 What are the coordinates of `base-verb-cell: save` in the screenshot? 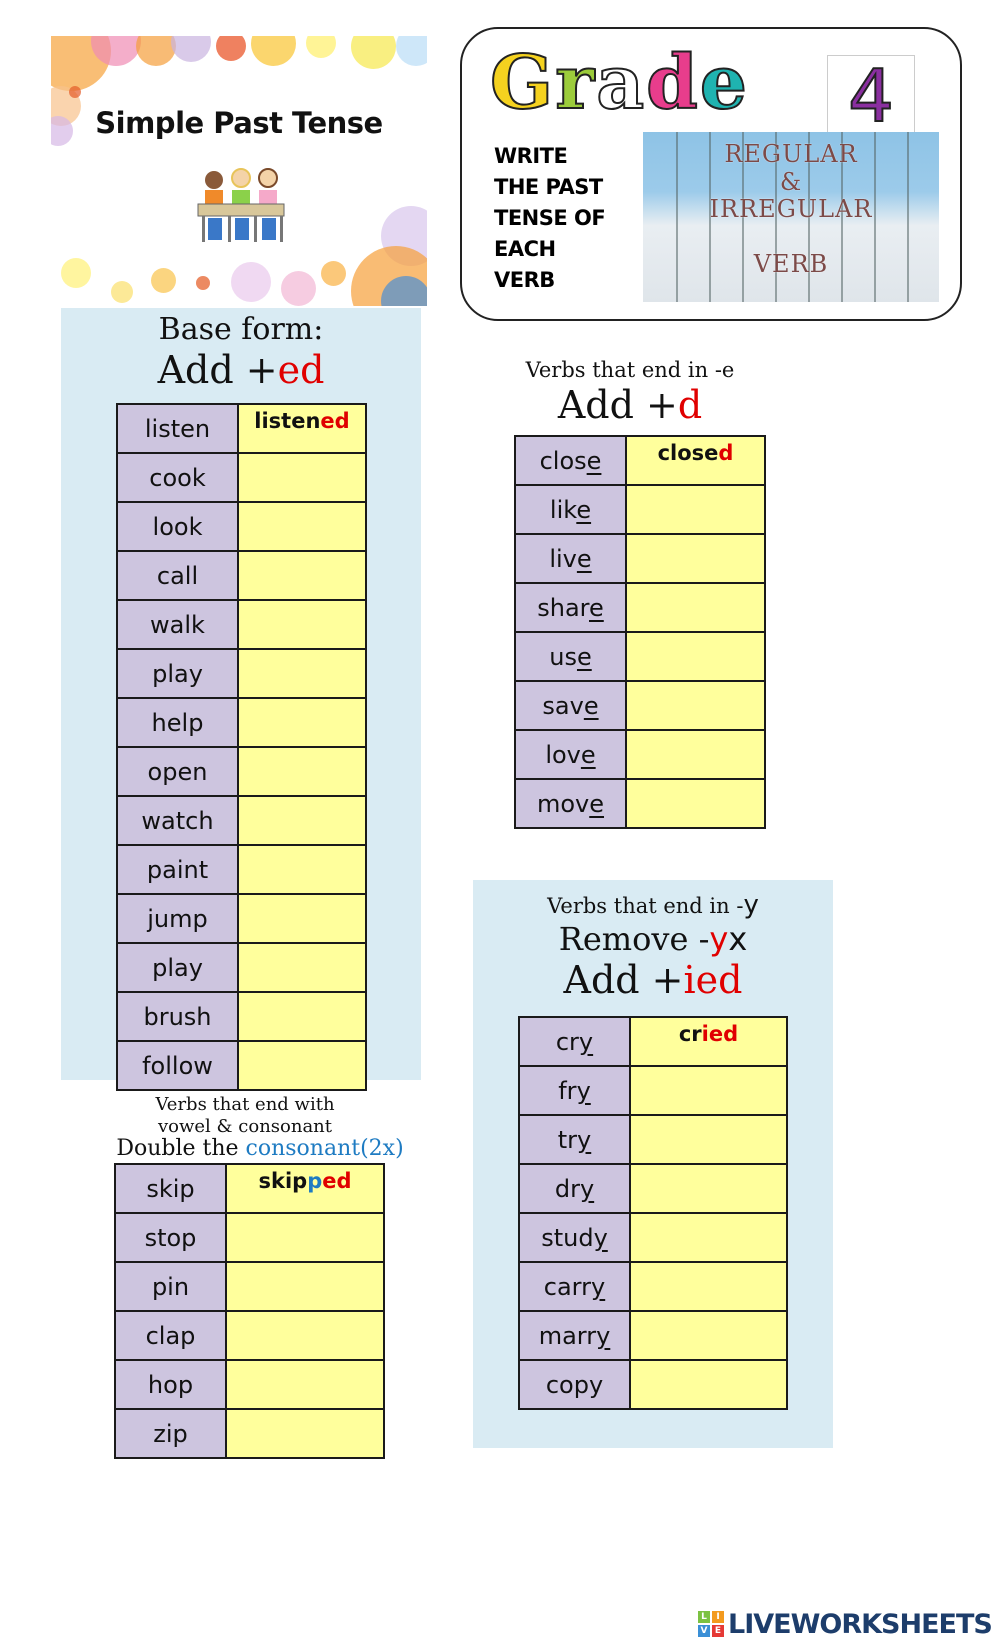 It's located at (570, 705).